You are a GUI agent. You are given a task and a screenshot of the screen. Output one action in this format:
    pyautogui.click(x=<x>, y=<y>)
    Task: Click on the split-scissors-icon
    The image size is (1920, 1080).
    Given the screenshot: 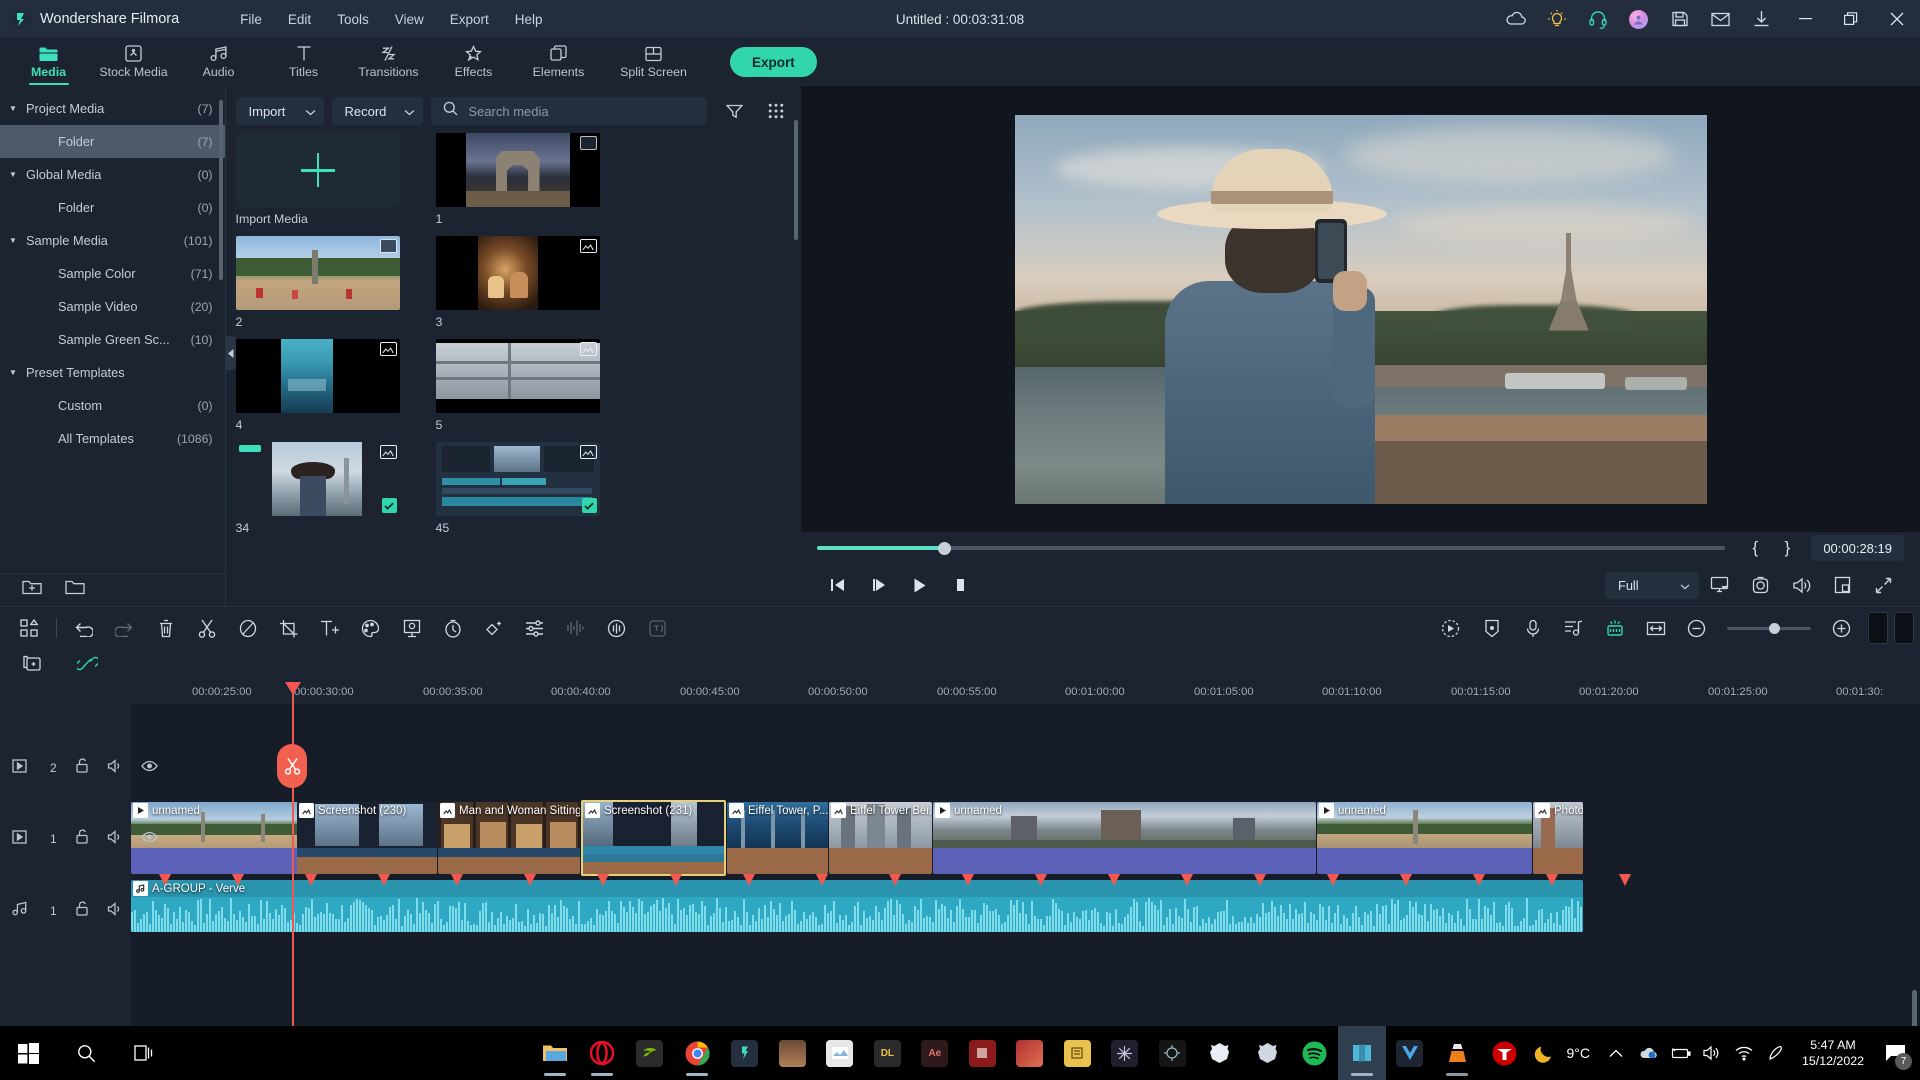 What is the action you would take?
    pyautogui.click(x=206, y=628)
    